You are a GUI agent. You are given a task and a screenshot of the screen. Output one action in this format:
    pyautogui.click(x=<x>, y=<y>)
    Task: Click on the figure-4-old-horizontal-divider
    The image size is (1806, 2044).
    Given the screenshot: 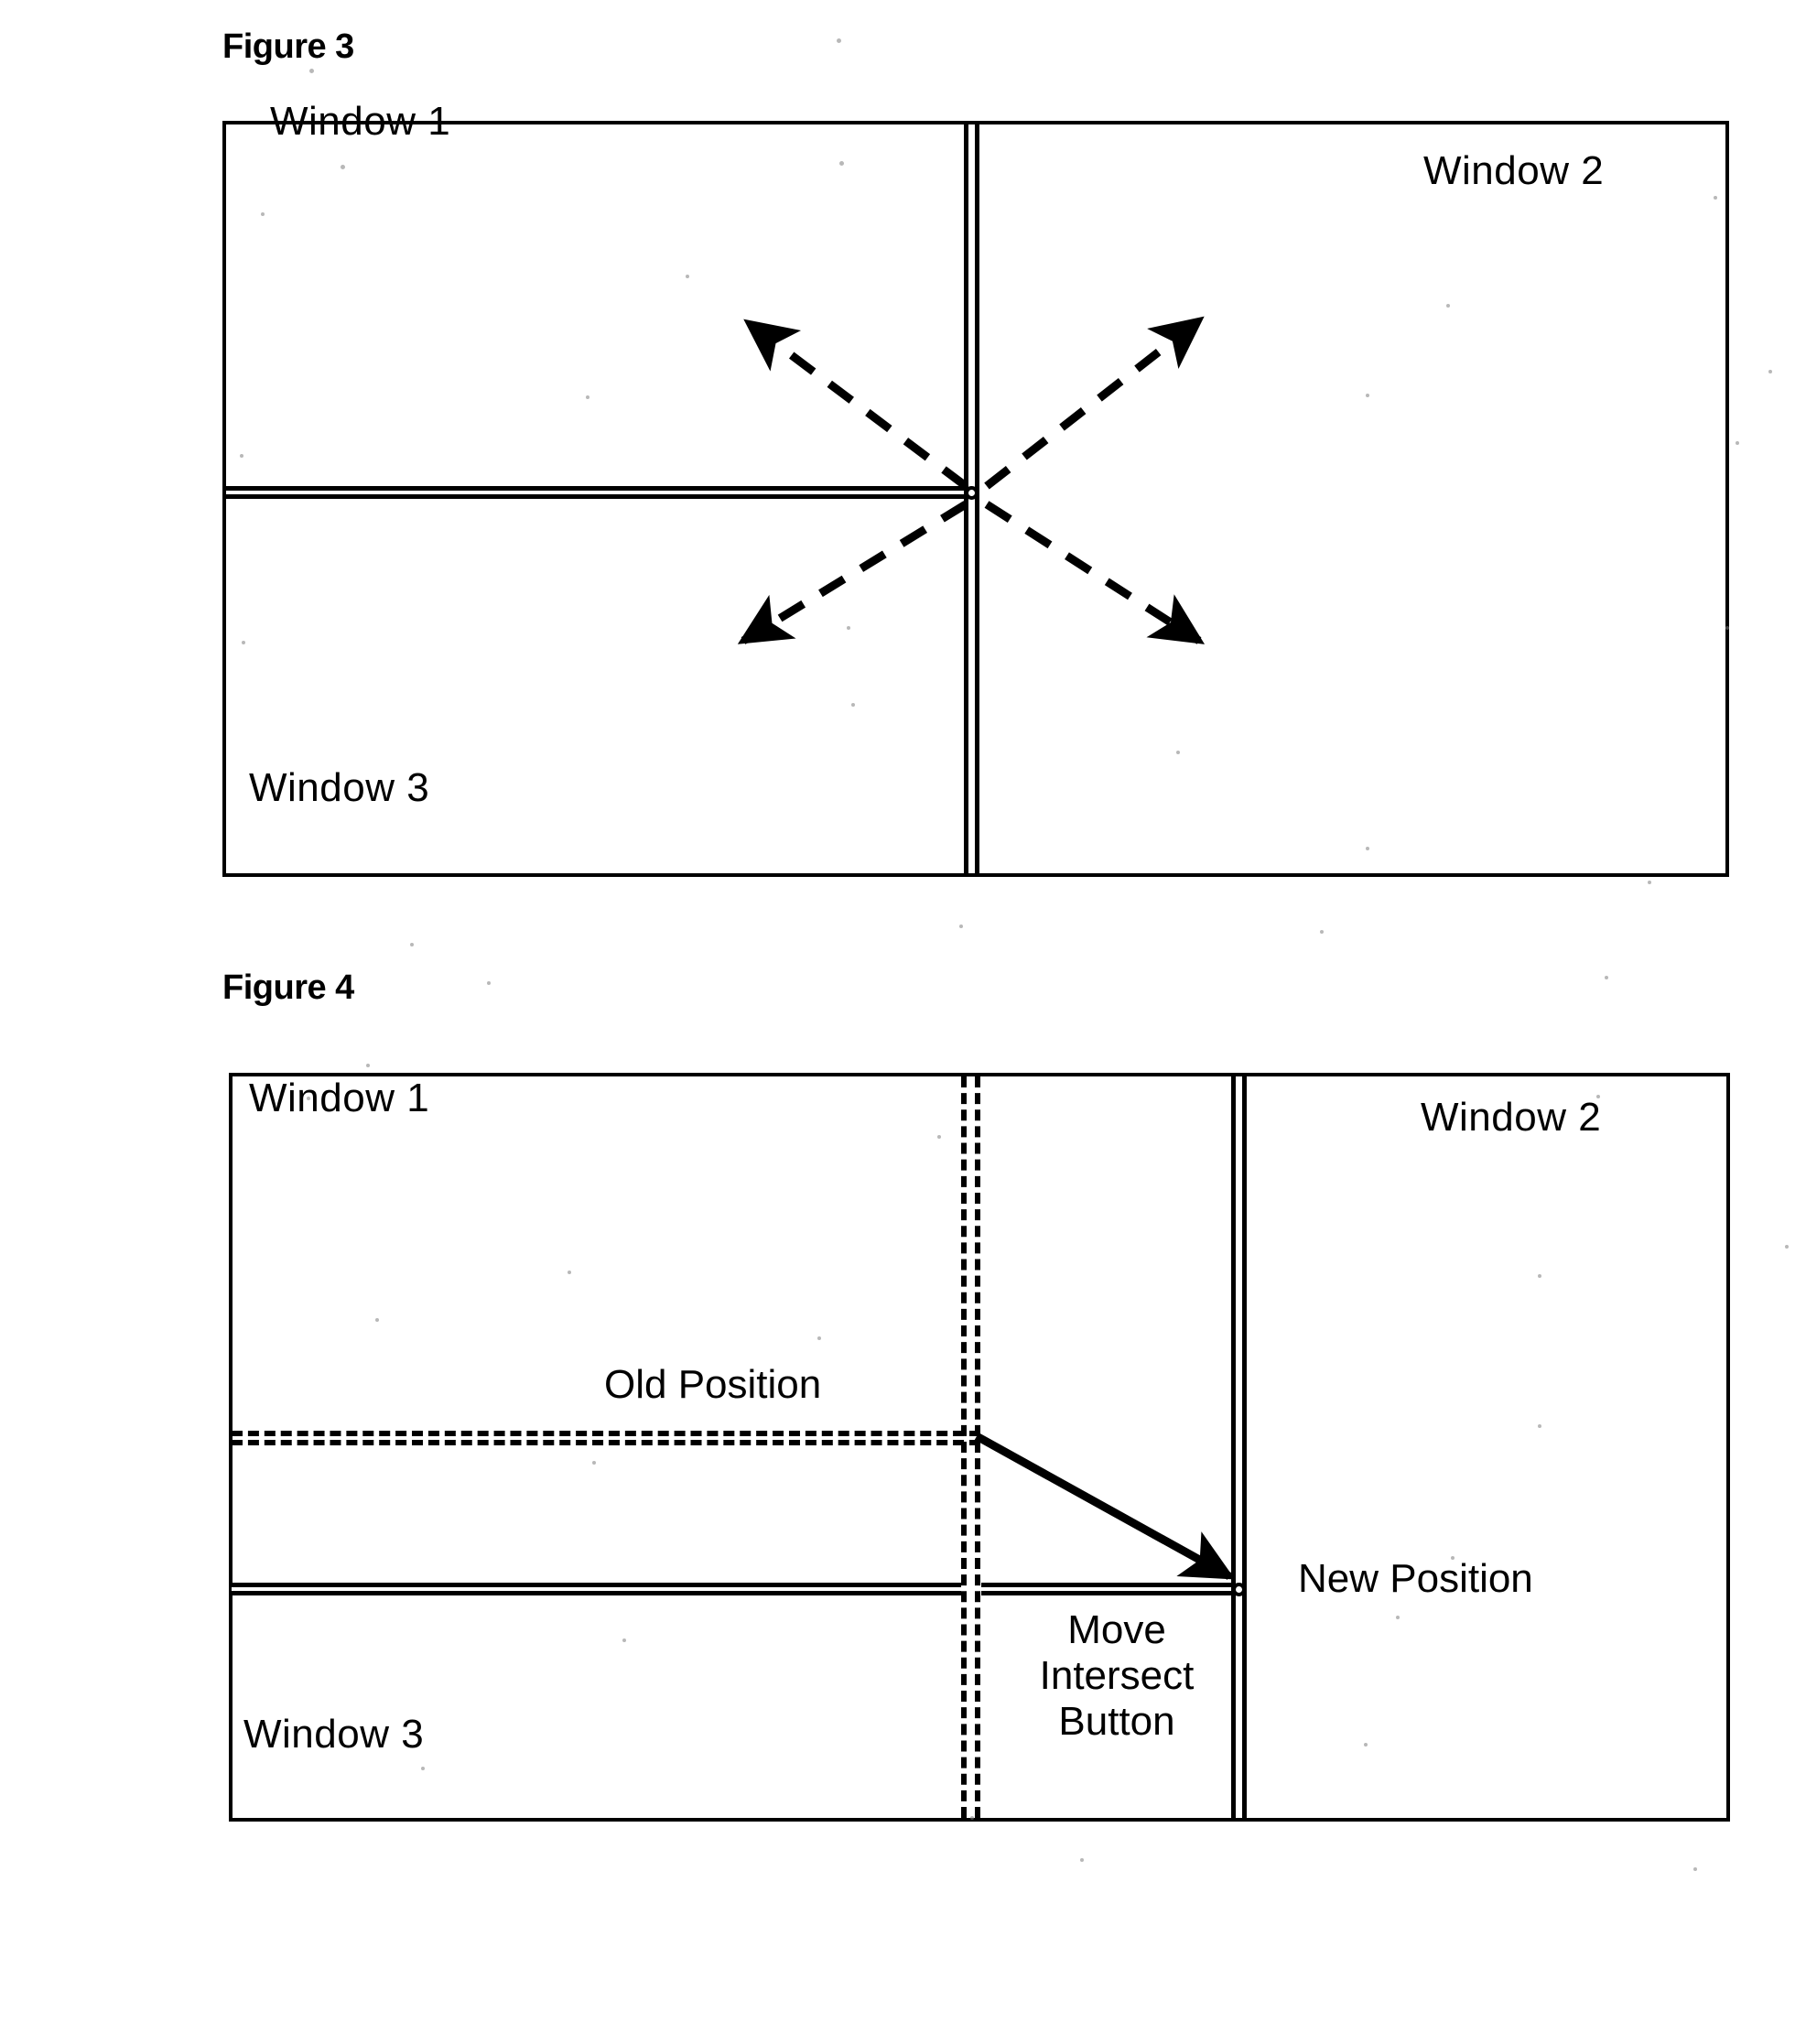 What is the action you would take?
    pyautogui.click(x=606, y=1438)
    